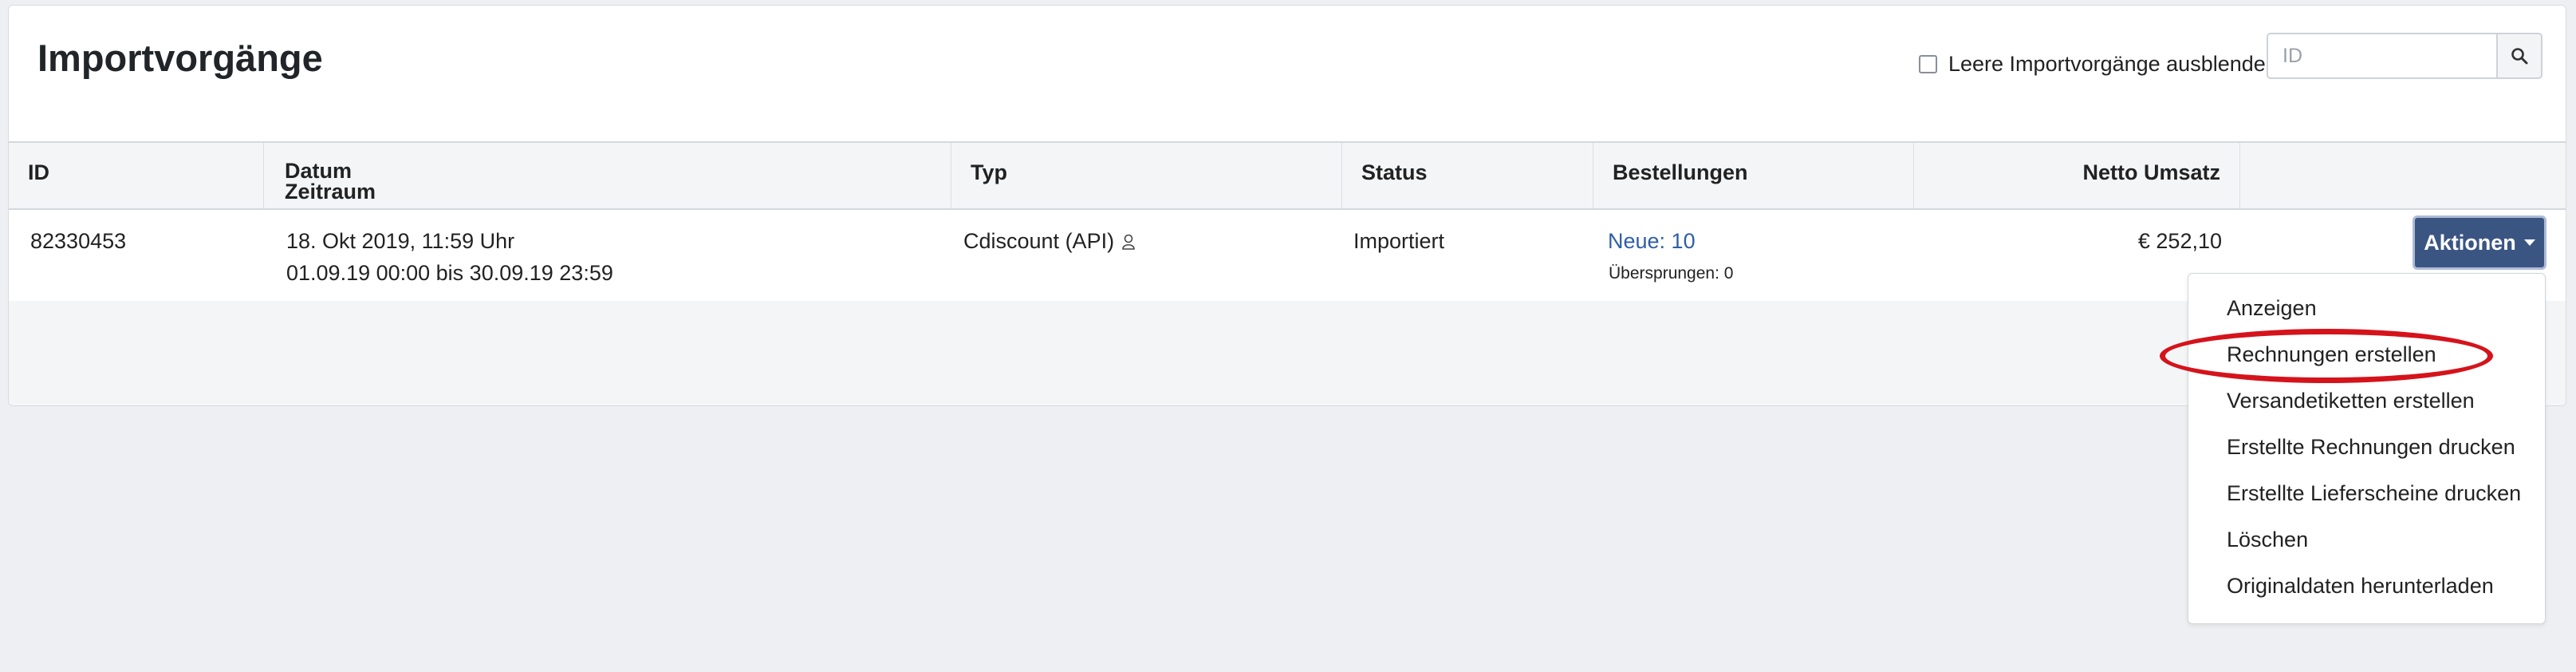  Describe the element at coordinates (607, 175) in the screenshot. I see `col-header-datum: Datum Zeitraum` at that location.